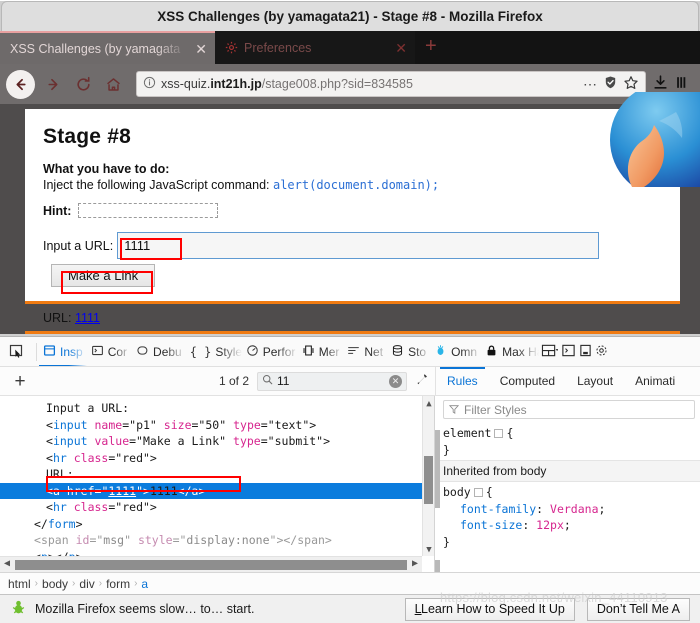 This screenshot has width=700, height=623. What do you see at coordinates (332, 381) in the screenshot?
I see `search-input: 11 ✕` at bounding box center [332, 381].